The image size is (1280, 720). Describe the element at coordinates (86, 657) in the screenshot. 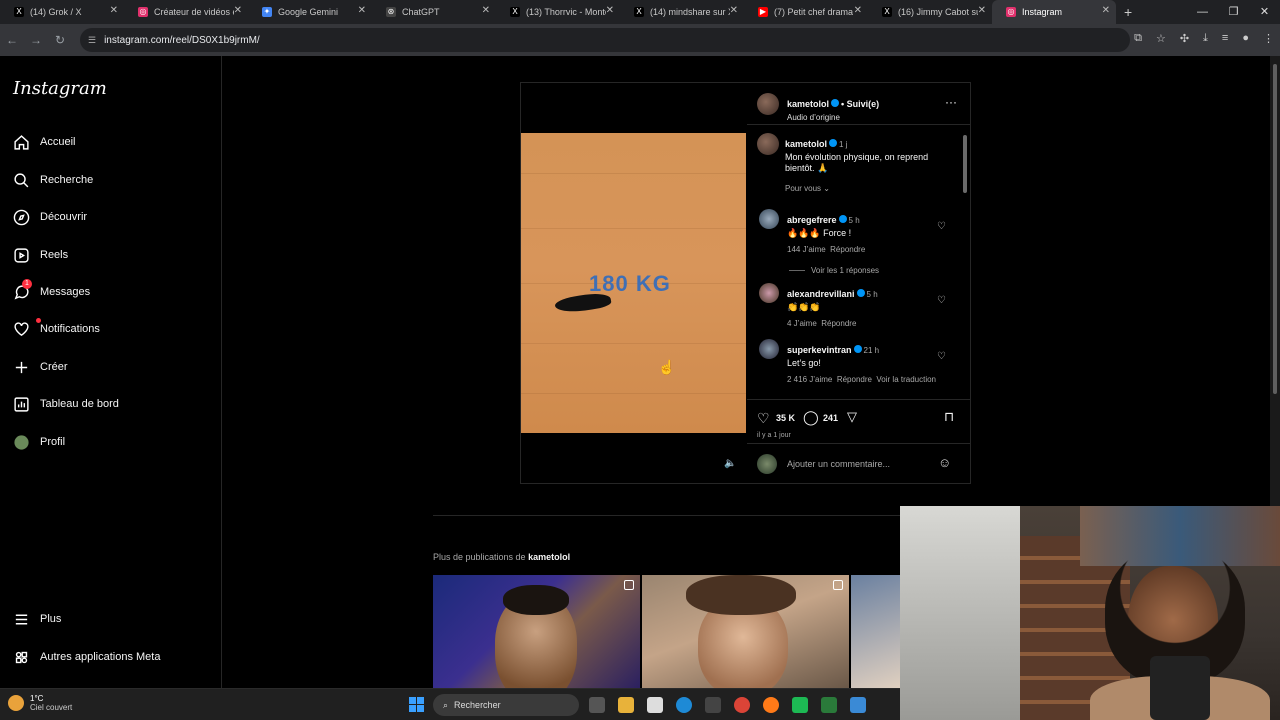

I see `sidebar-item-meta-apps: Autres applications Meta` at that location.